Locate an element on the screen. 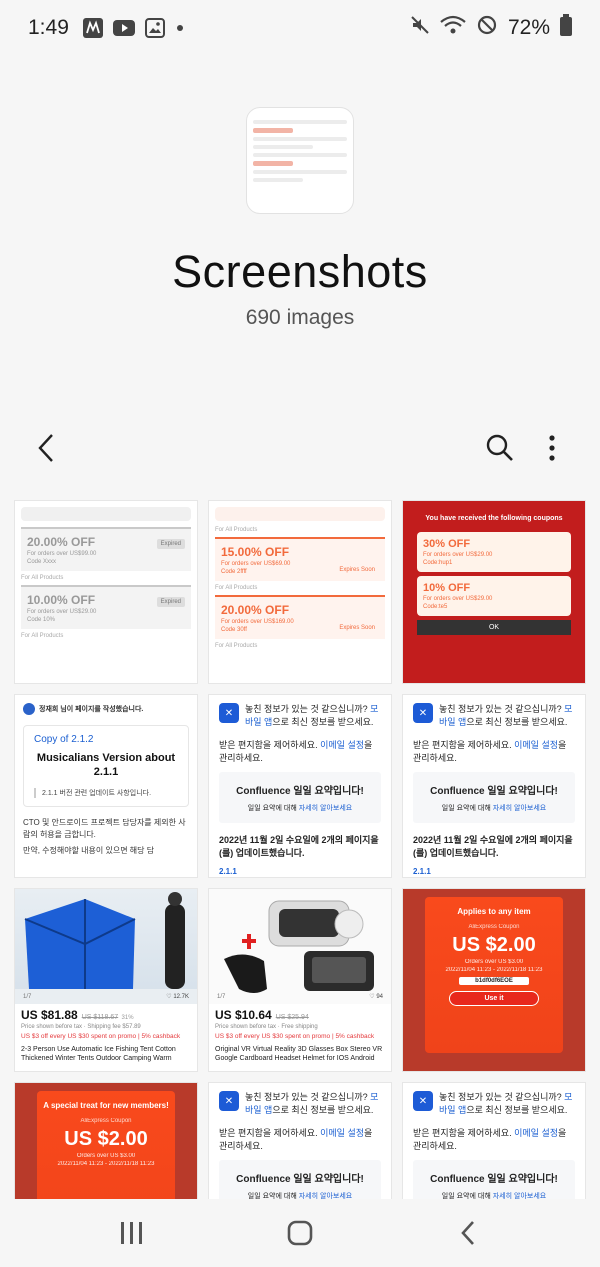 The height and width of the screenshot is (1267, 600). product-price: US $10.64 US $25.94 is located at coordinates (262, 1015).